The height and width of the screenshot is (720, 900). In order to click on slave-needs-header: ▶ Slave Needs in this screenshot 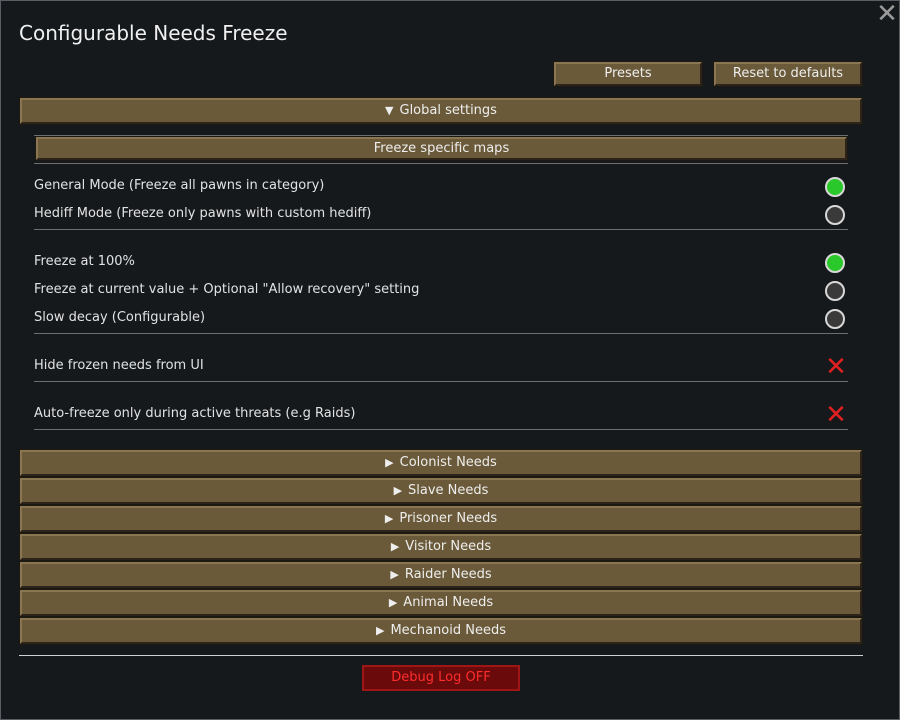, I will do `click(441, 491)`.